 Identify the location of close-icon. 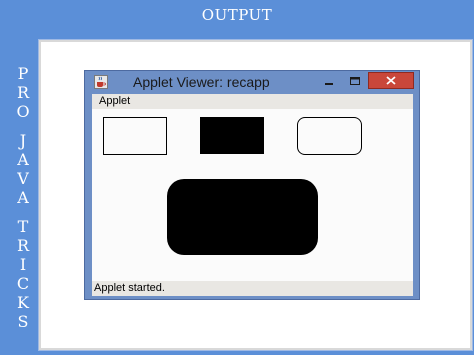
(391, 80).